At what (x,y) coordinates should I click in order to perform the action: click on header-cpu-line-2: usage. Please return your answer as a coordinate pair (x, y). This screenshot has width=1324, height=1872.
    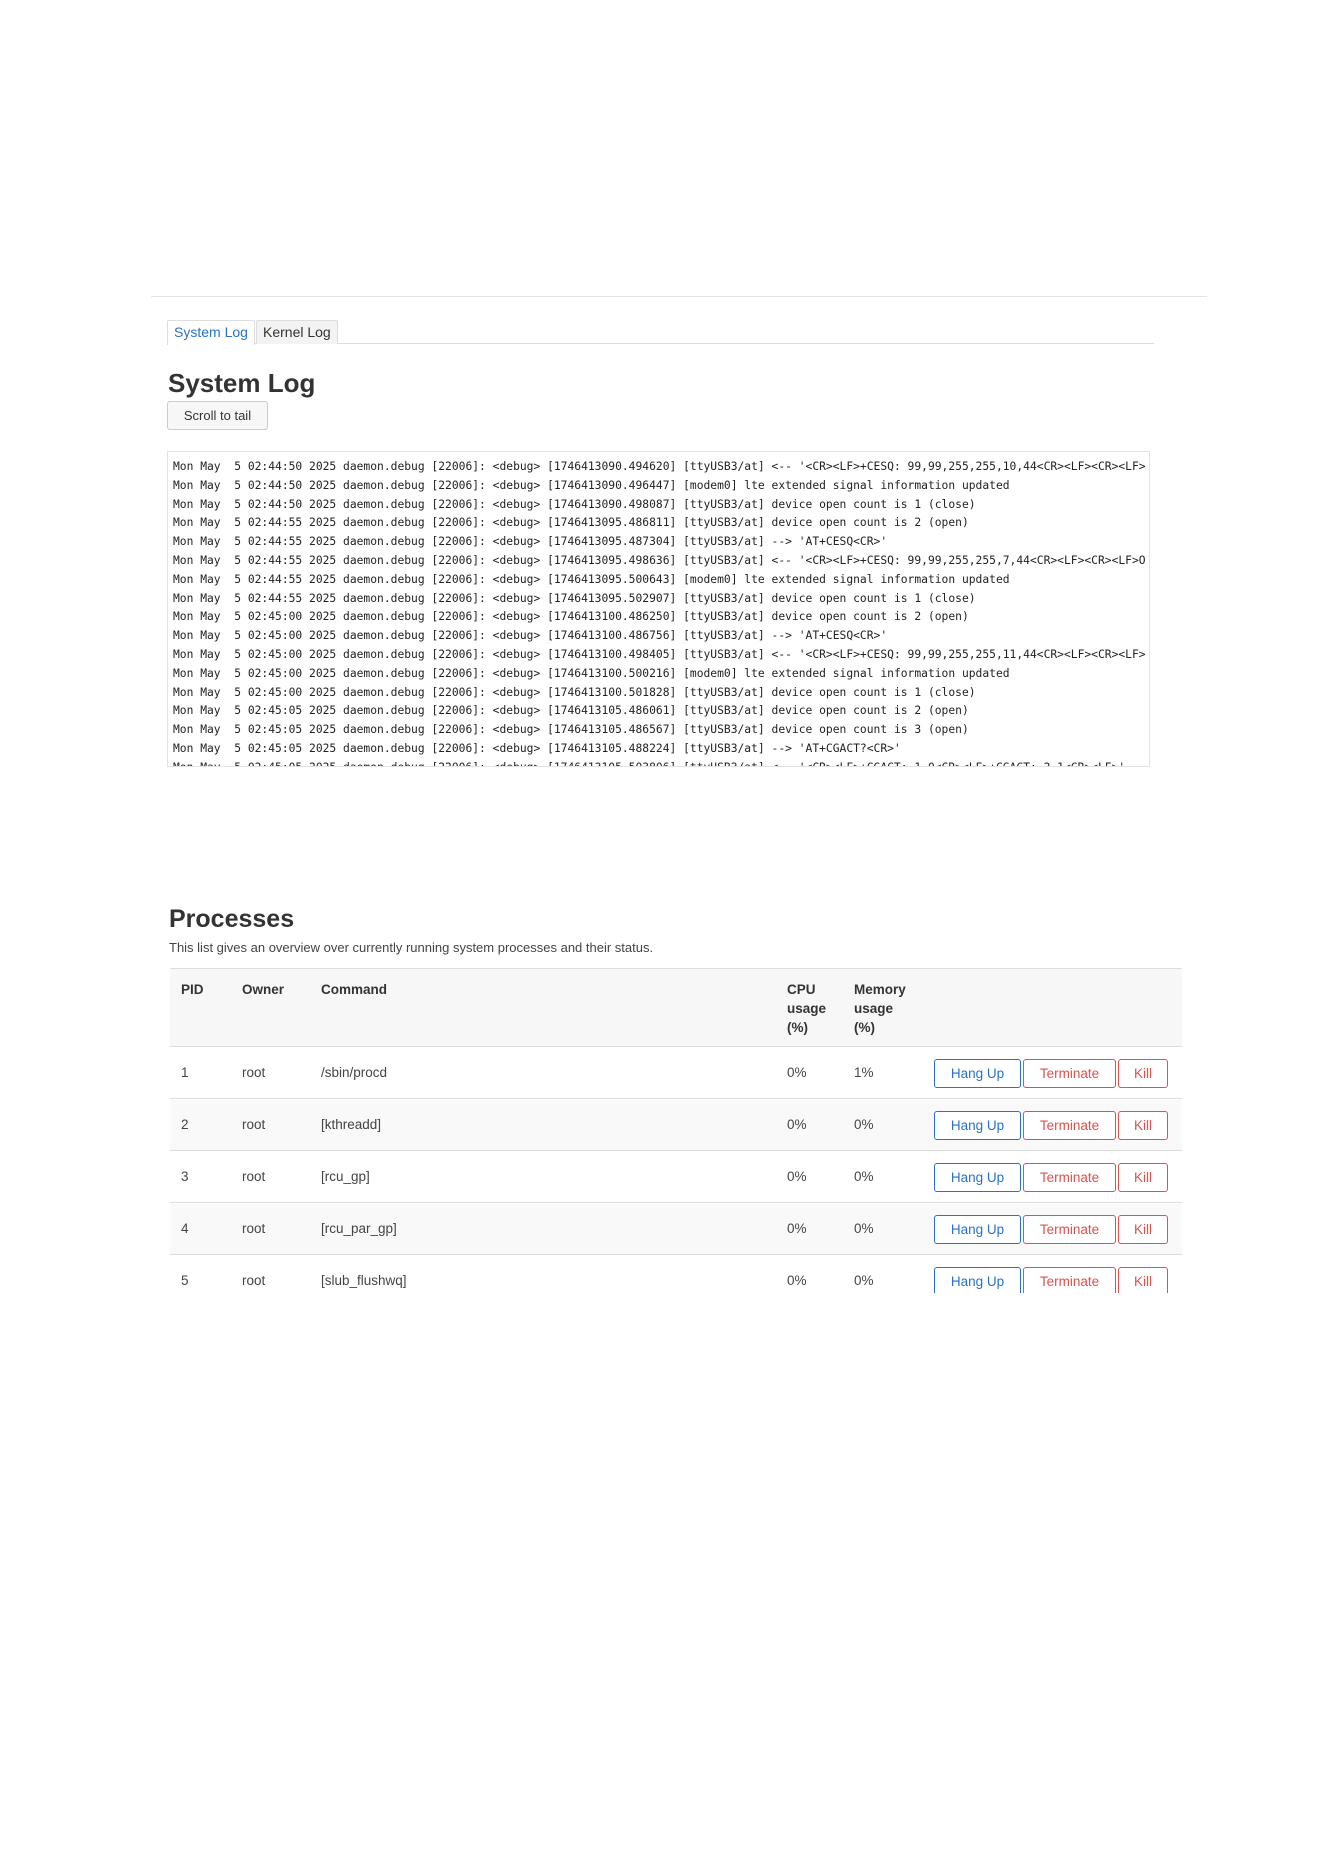
    Looking at the image, I should click on (807, 1008).